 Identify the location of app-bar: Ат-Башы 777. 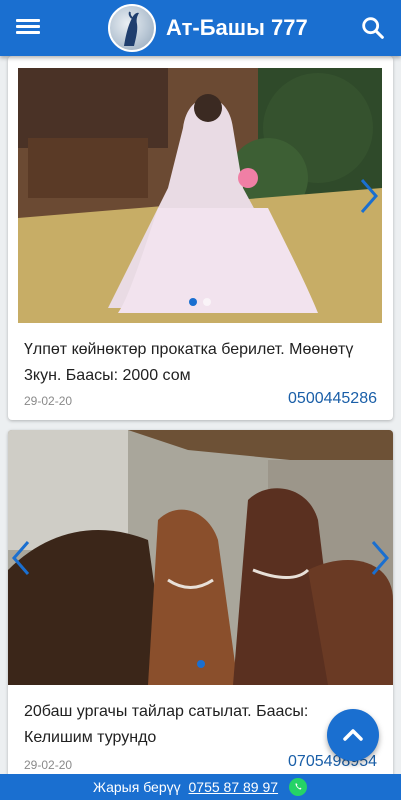
(200, 28).